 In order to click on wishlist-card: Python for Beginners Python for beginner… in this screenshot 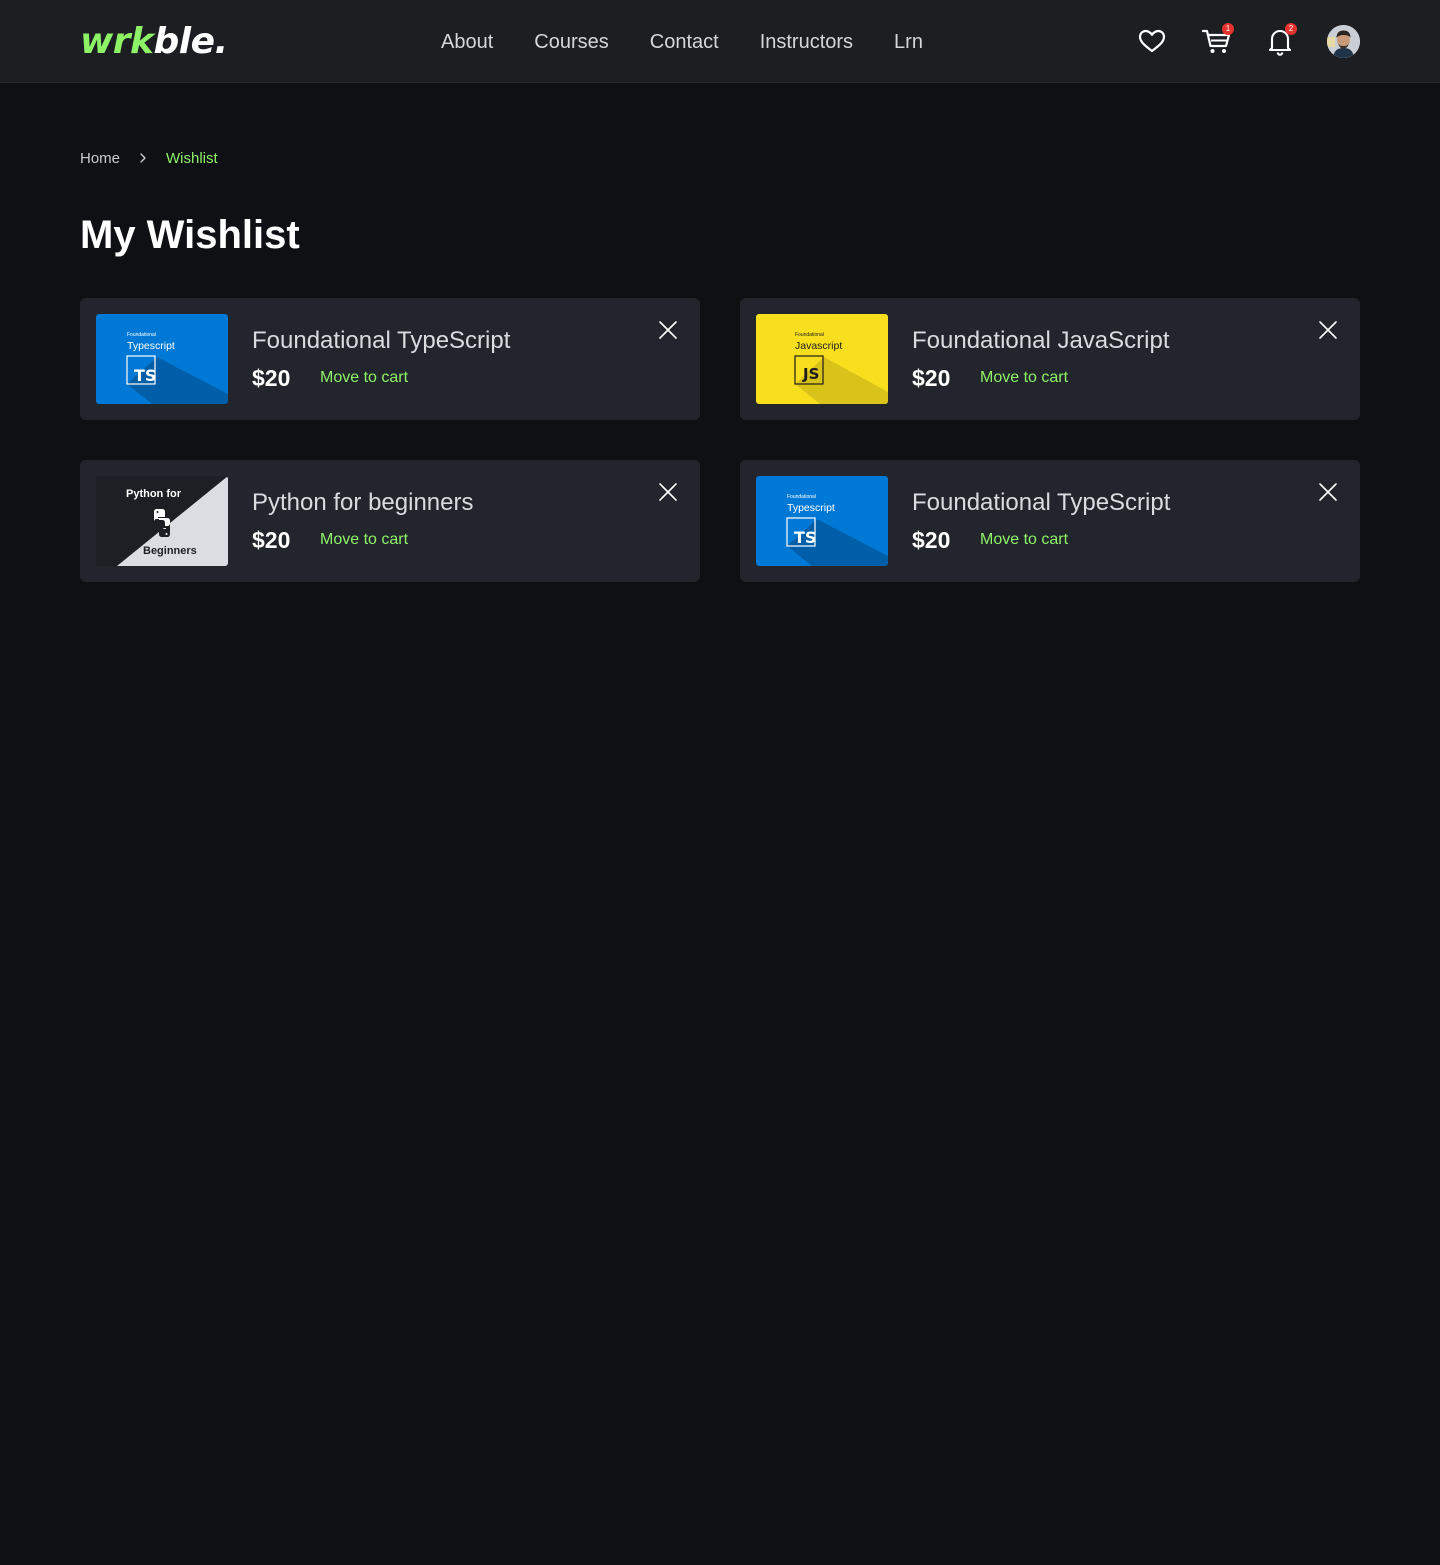, I will do `click(390, 521)`.